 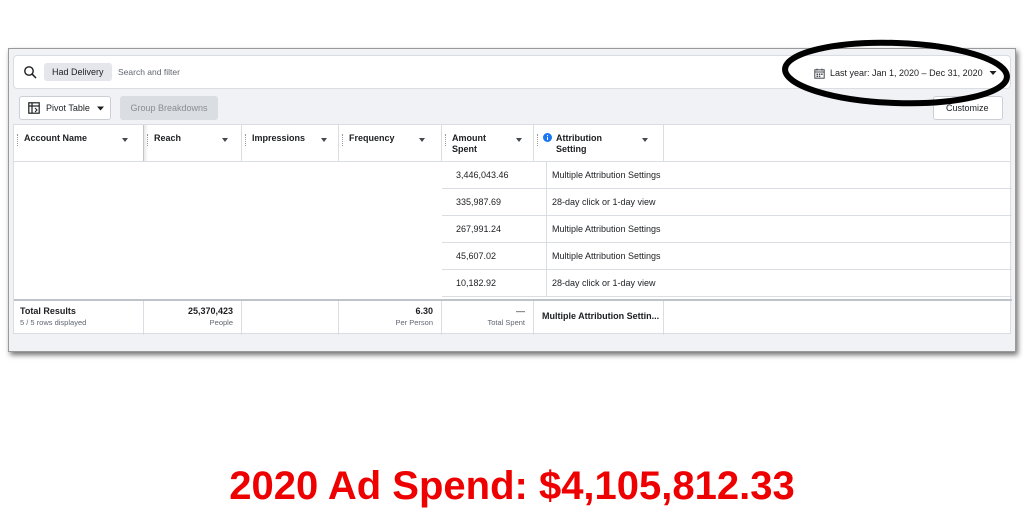 I want to click on column-header-impressions: Impressions, so click(x=290, y=143).